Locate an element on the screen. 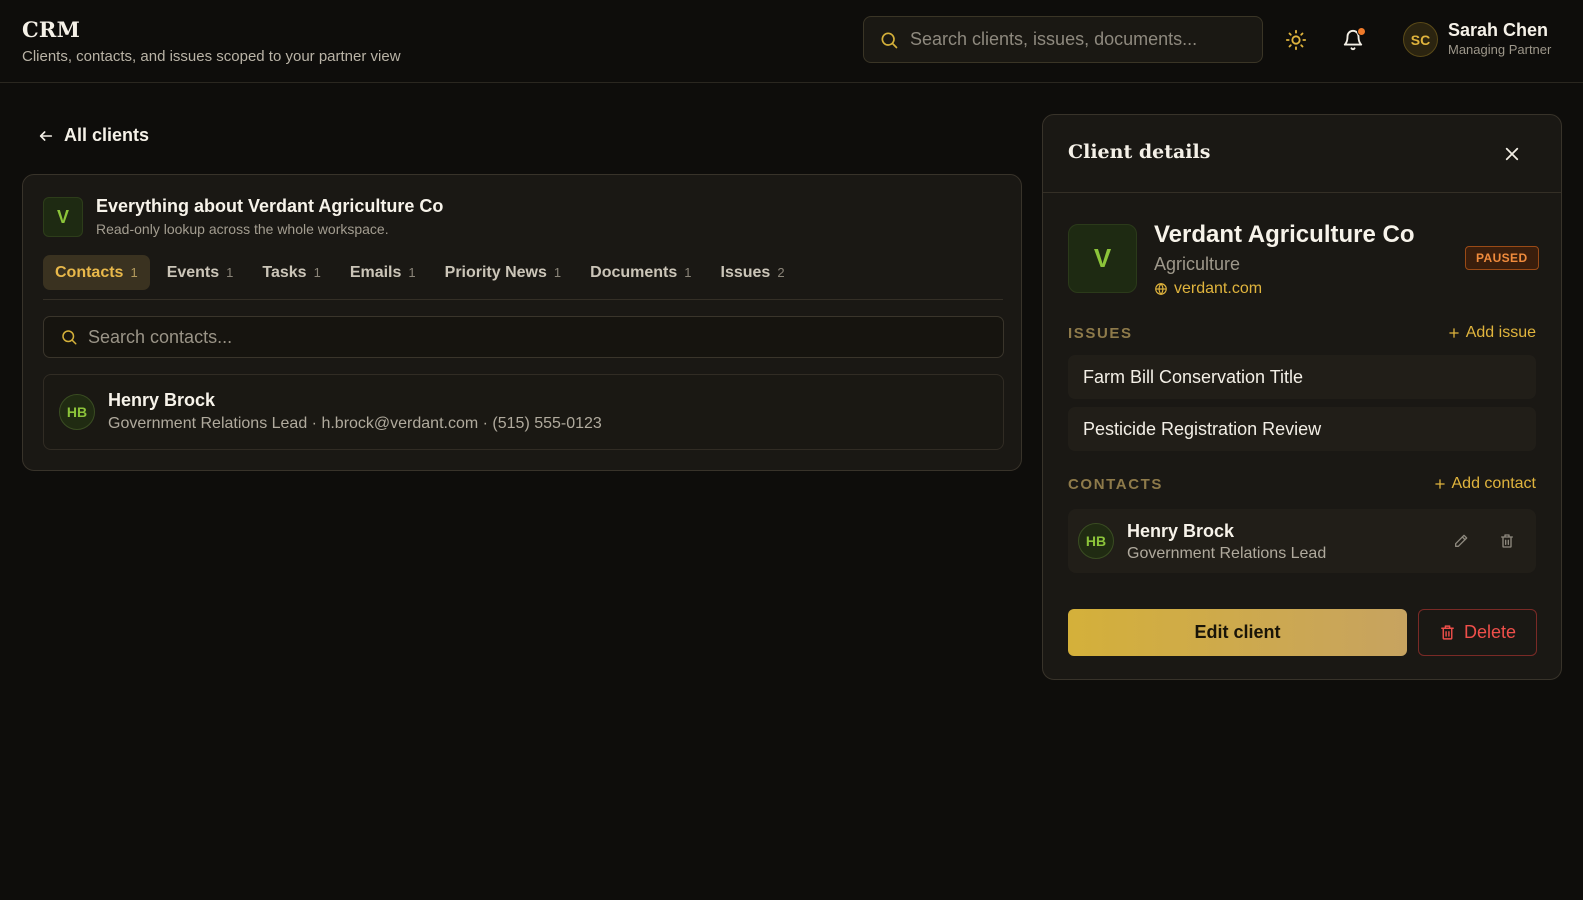  delete-client-button: Delete is located at coordinates (1477, 632).